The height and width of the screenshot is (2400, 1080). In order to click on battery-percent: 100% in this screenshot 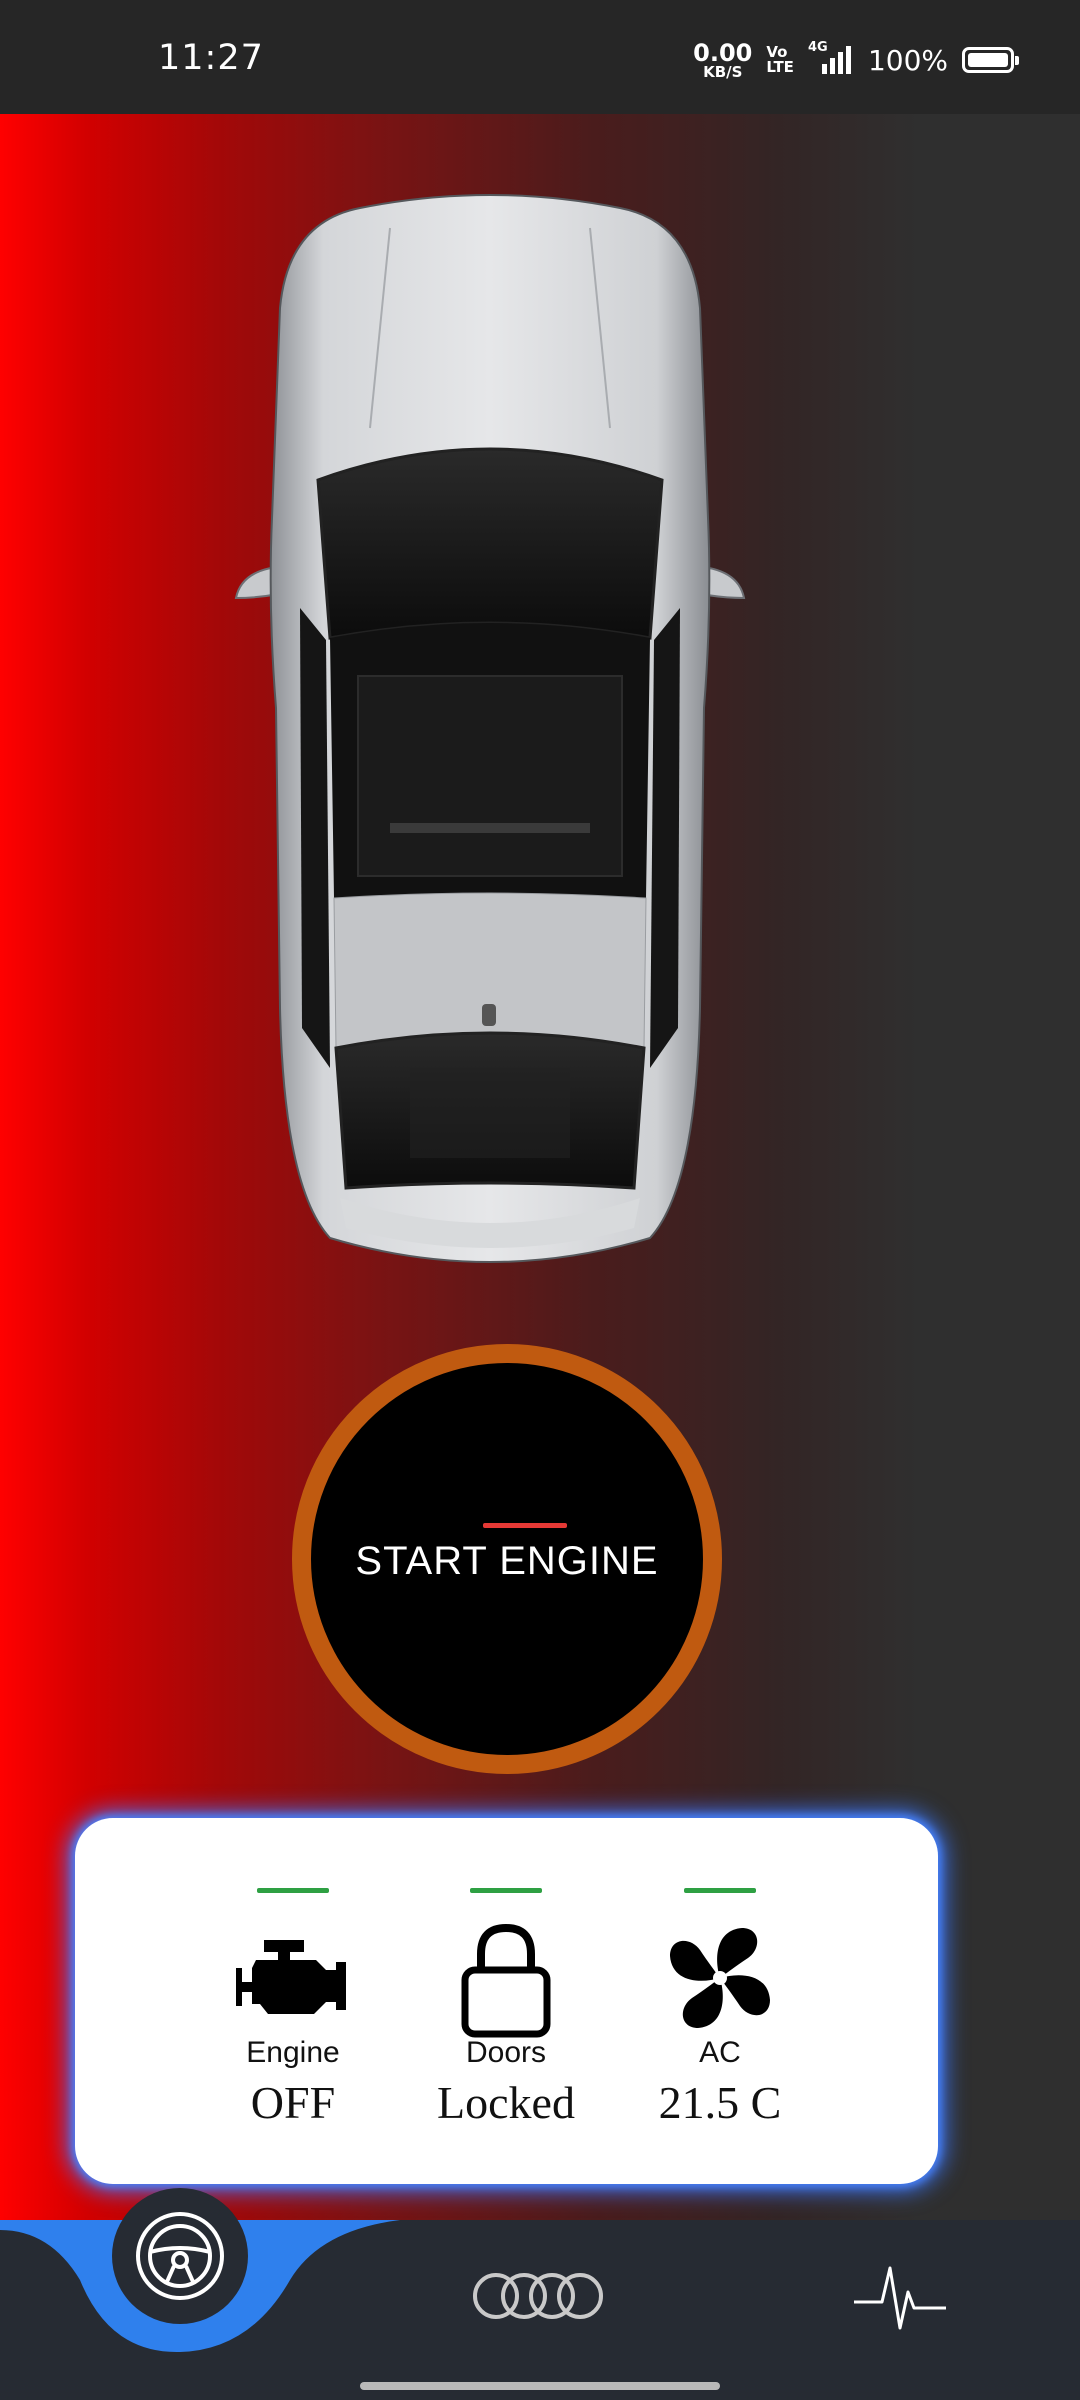, I will do `click(907, 60)`.